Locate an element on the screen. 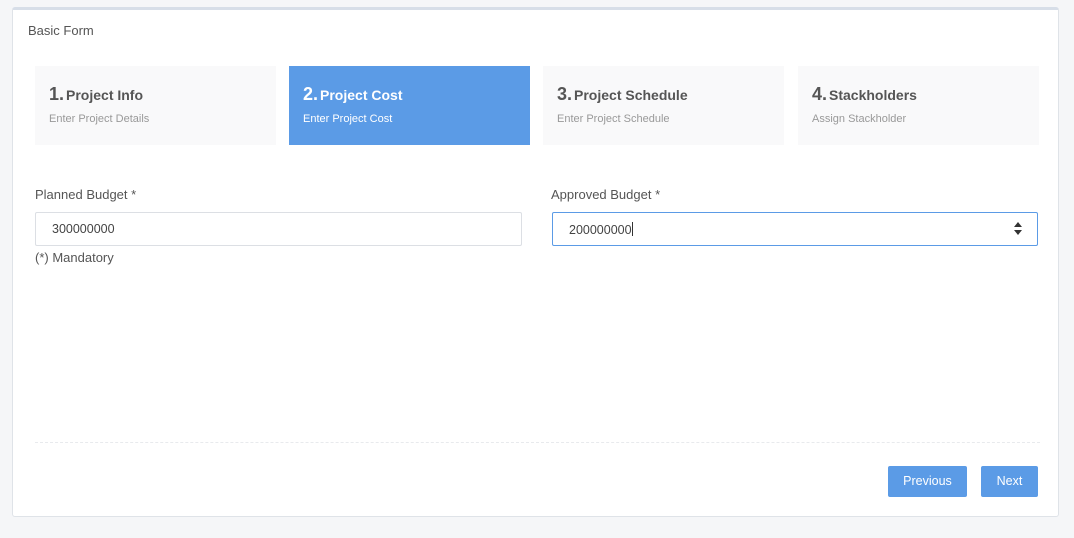 The height and width of the screenshot is (538, 1074). approved-budget-input: 200000000 is located at coordinates (795, 229).